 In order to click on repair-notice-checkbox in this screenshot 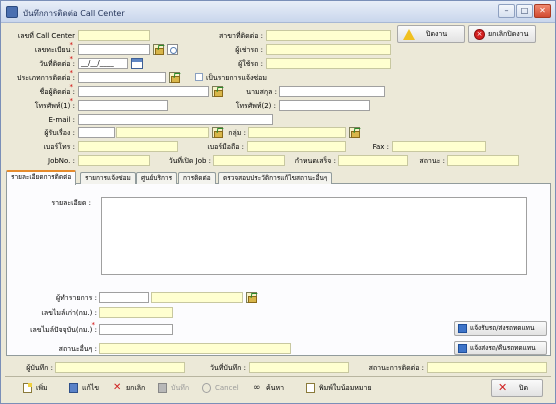, I will do `click(199, 77)`.